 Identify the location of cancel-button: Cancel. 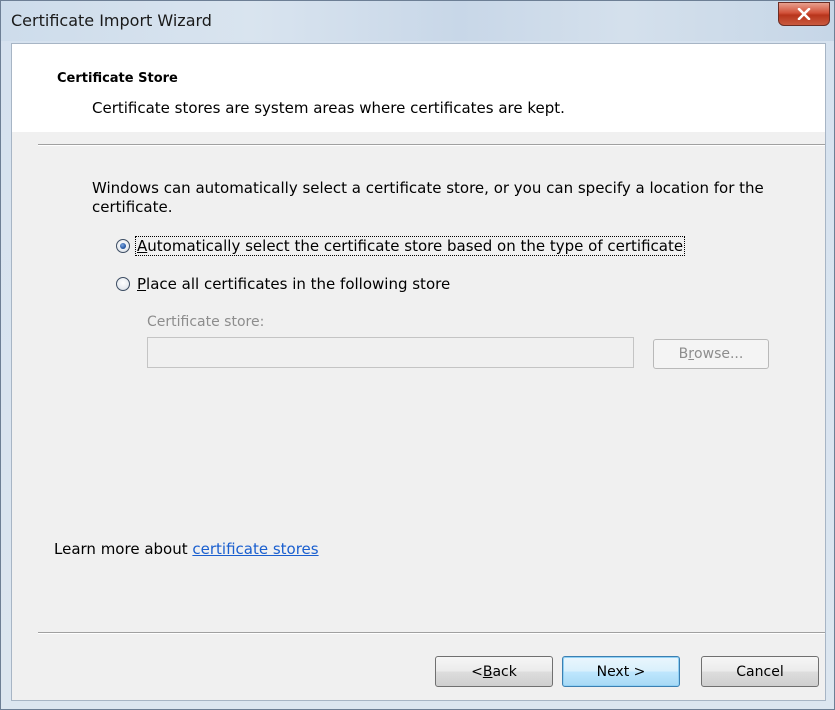
(760, 671).